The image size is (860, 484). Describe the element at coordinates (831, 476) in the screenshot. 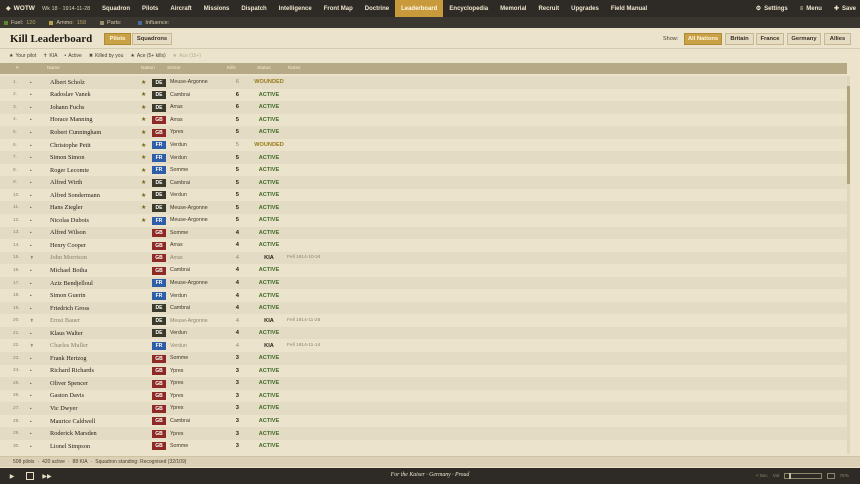

I see `zoom-toggle` at that location.